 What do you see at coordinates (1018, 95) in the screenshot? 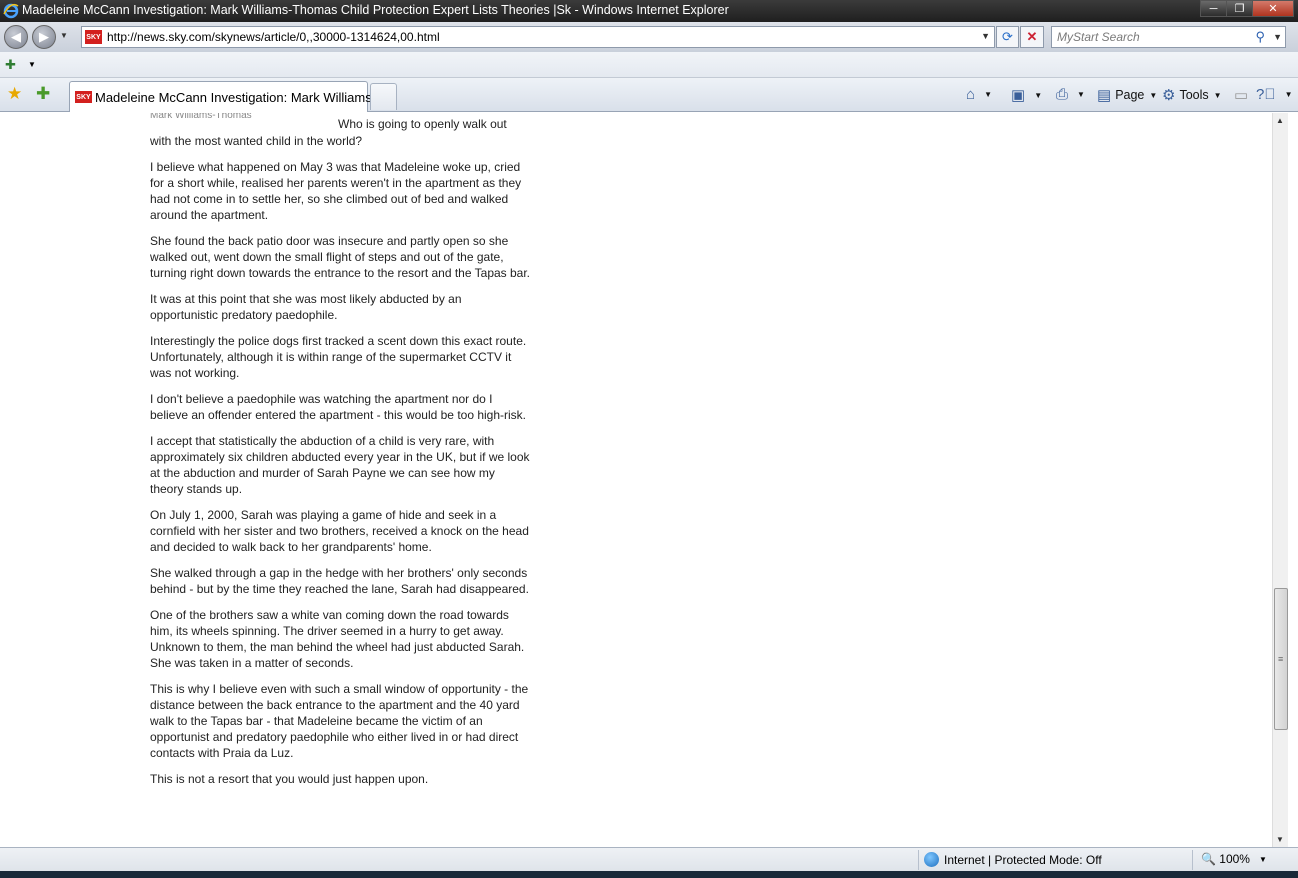
I see `rss-feed-icon: ▣` at bounding box center [1018, 95].